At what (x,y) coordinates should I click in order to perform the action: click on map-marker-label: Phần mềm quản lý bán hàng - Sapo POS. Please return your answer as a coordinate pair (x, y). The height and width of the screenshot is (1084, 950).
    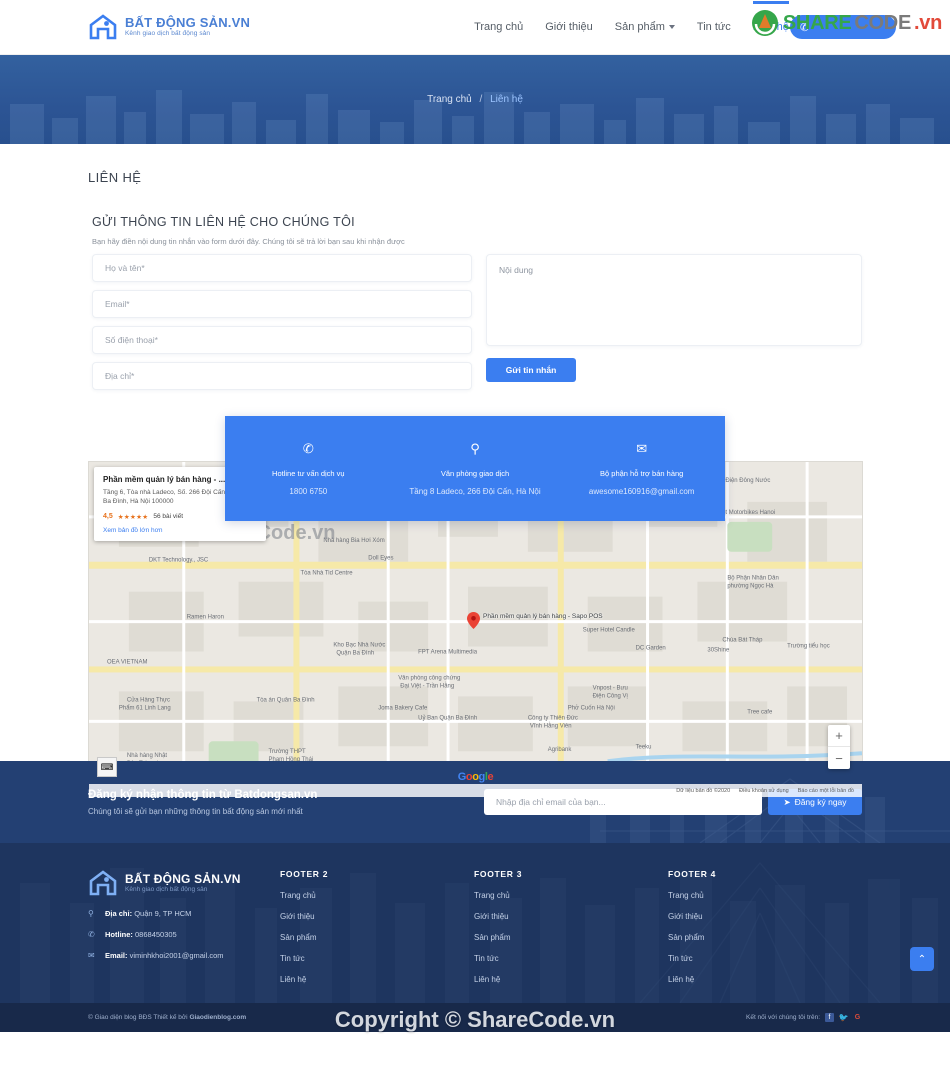
    Looking at the image, I should click on (543, 616).